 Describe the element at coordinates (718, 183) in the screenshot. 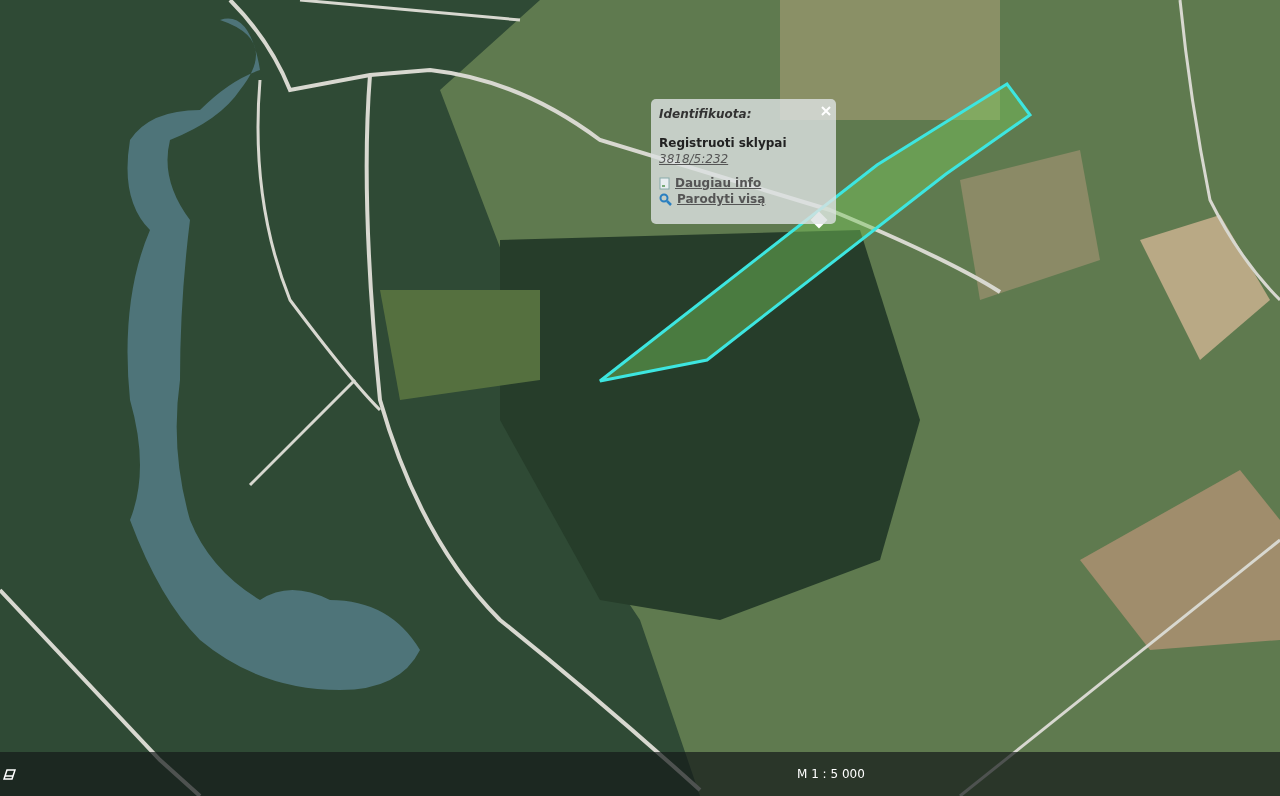

I see `popup-link: Daugiau info` at that location.